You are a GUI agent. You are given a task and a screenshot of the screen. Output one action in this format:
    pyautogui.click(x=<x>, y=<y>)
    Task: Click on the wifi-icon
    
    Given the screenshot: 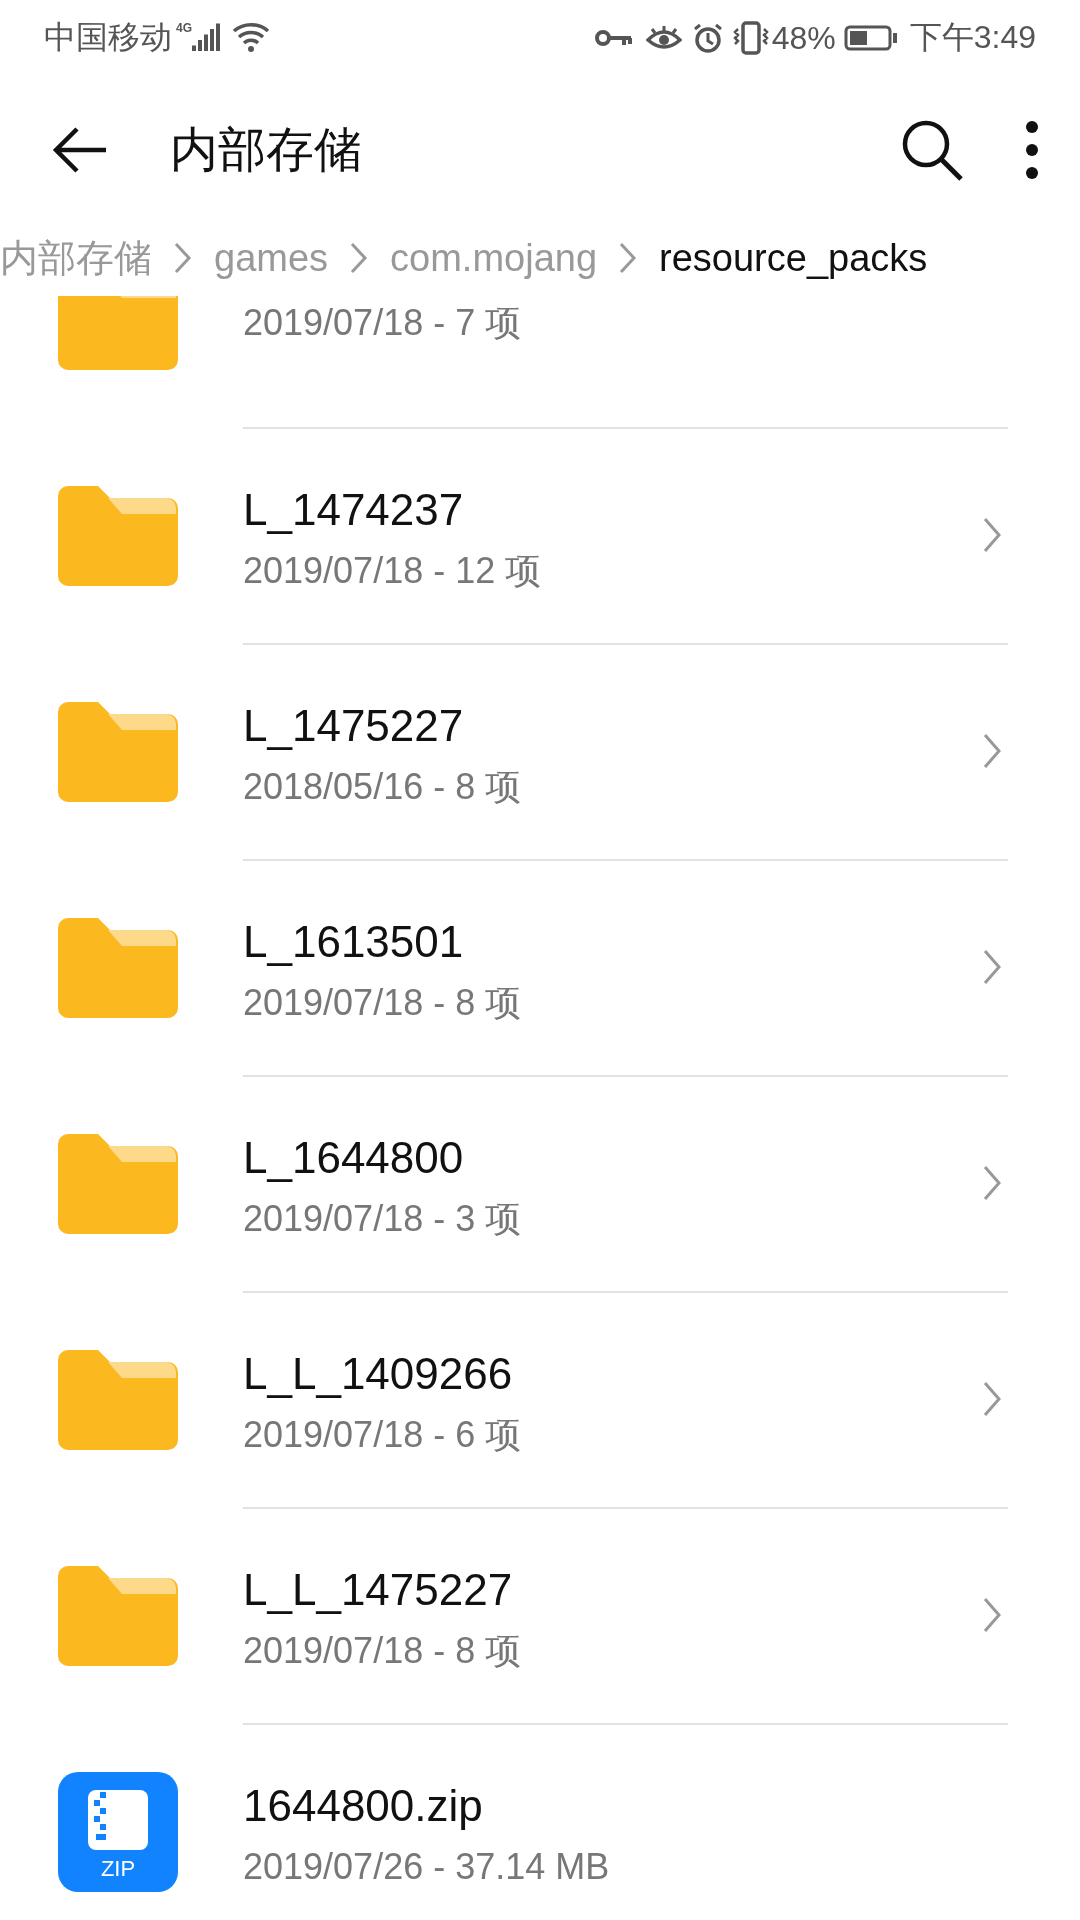 What is the action you would take?
    pyautogui.click(x=252, y=38)
    